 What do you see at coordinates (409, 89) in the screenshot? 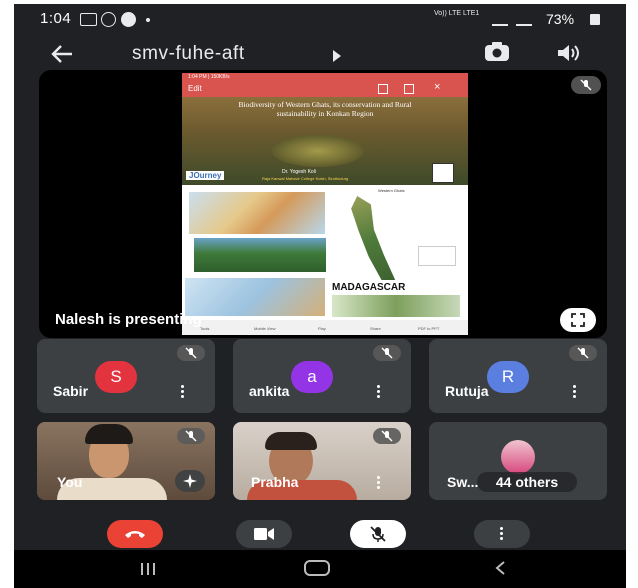
I see `slide-doc-icon` at bounding box center [409, 89].